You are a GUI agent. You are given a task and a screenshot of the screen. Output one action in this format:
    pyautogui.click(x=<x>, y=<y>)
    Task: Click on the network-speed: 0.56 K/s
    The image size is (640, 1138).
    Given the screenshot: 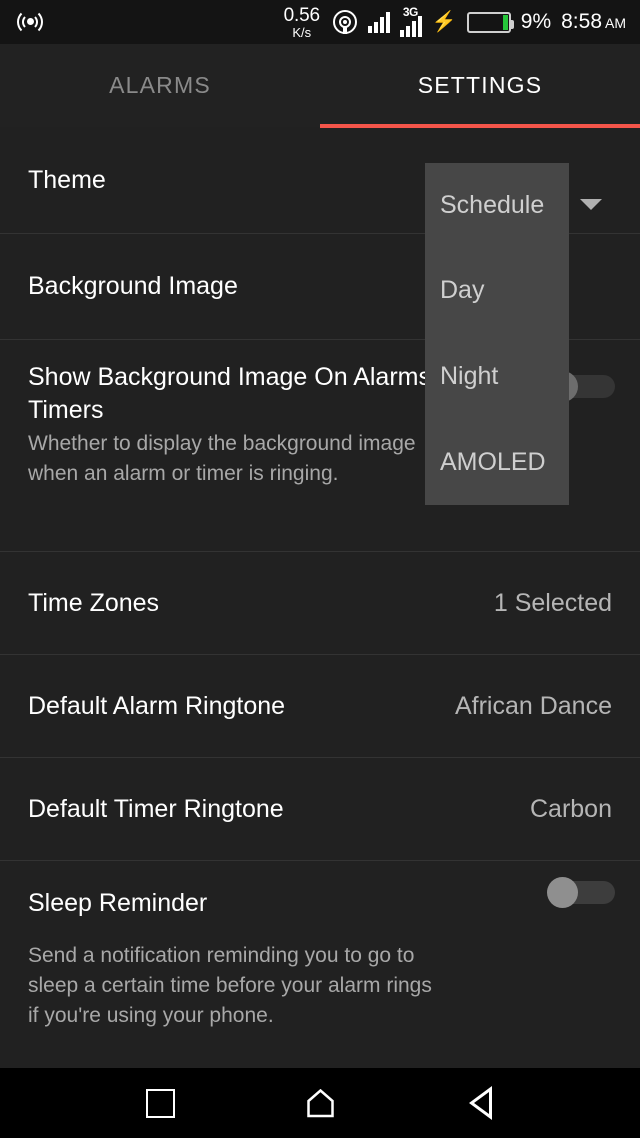 What is the action you would take?
    pyautogui.click(x=302, y=22)
    